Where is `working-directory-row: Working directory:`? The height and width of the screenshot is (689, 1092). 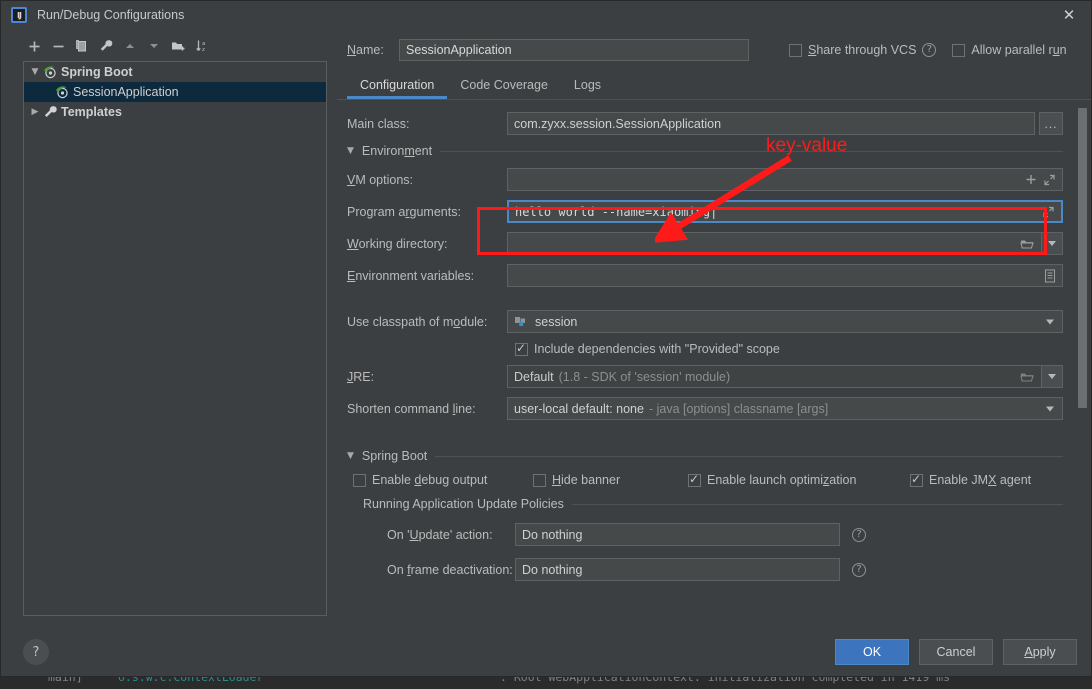
working-directory-row: Working directory: is located at coordinates (705, 243).